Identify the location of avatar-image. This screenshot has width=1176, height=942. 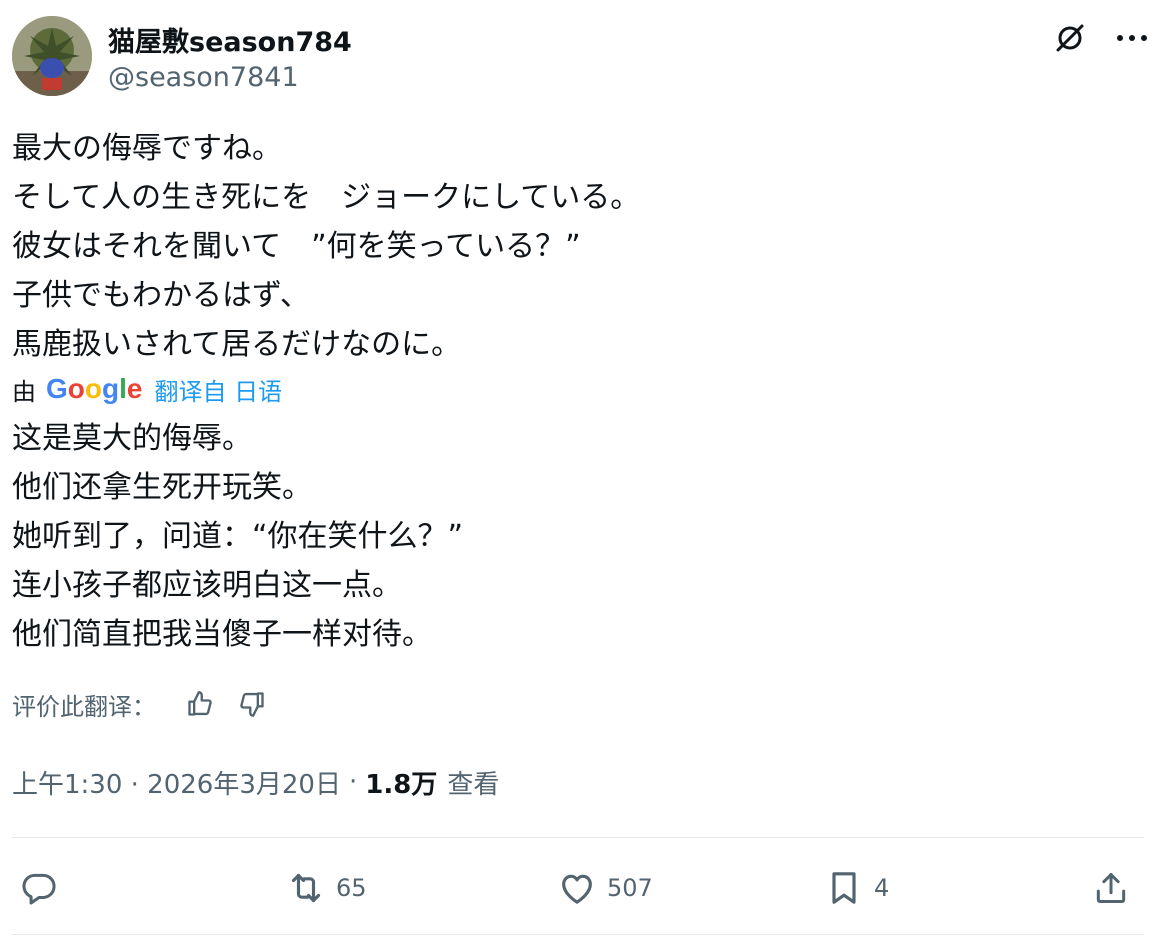
(52, 56).